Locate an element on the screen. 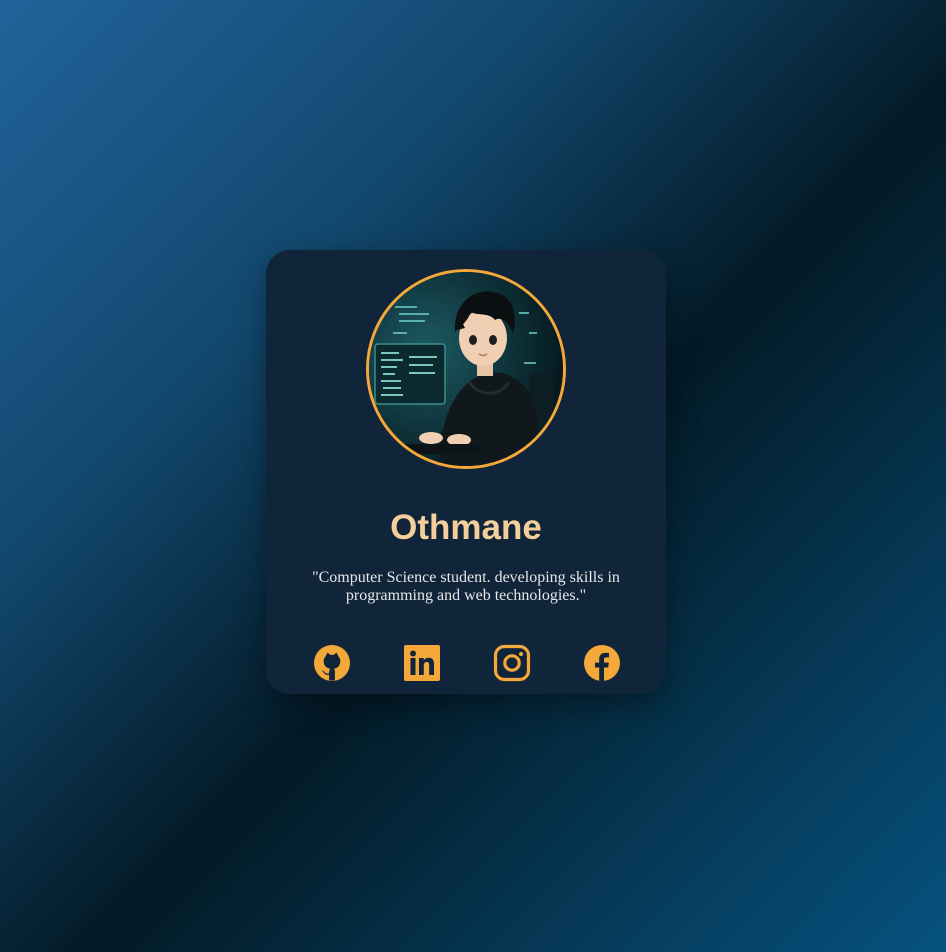  instagram-link is located at coordinates (512, 663).